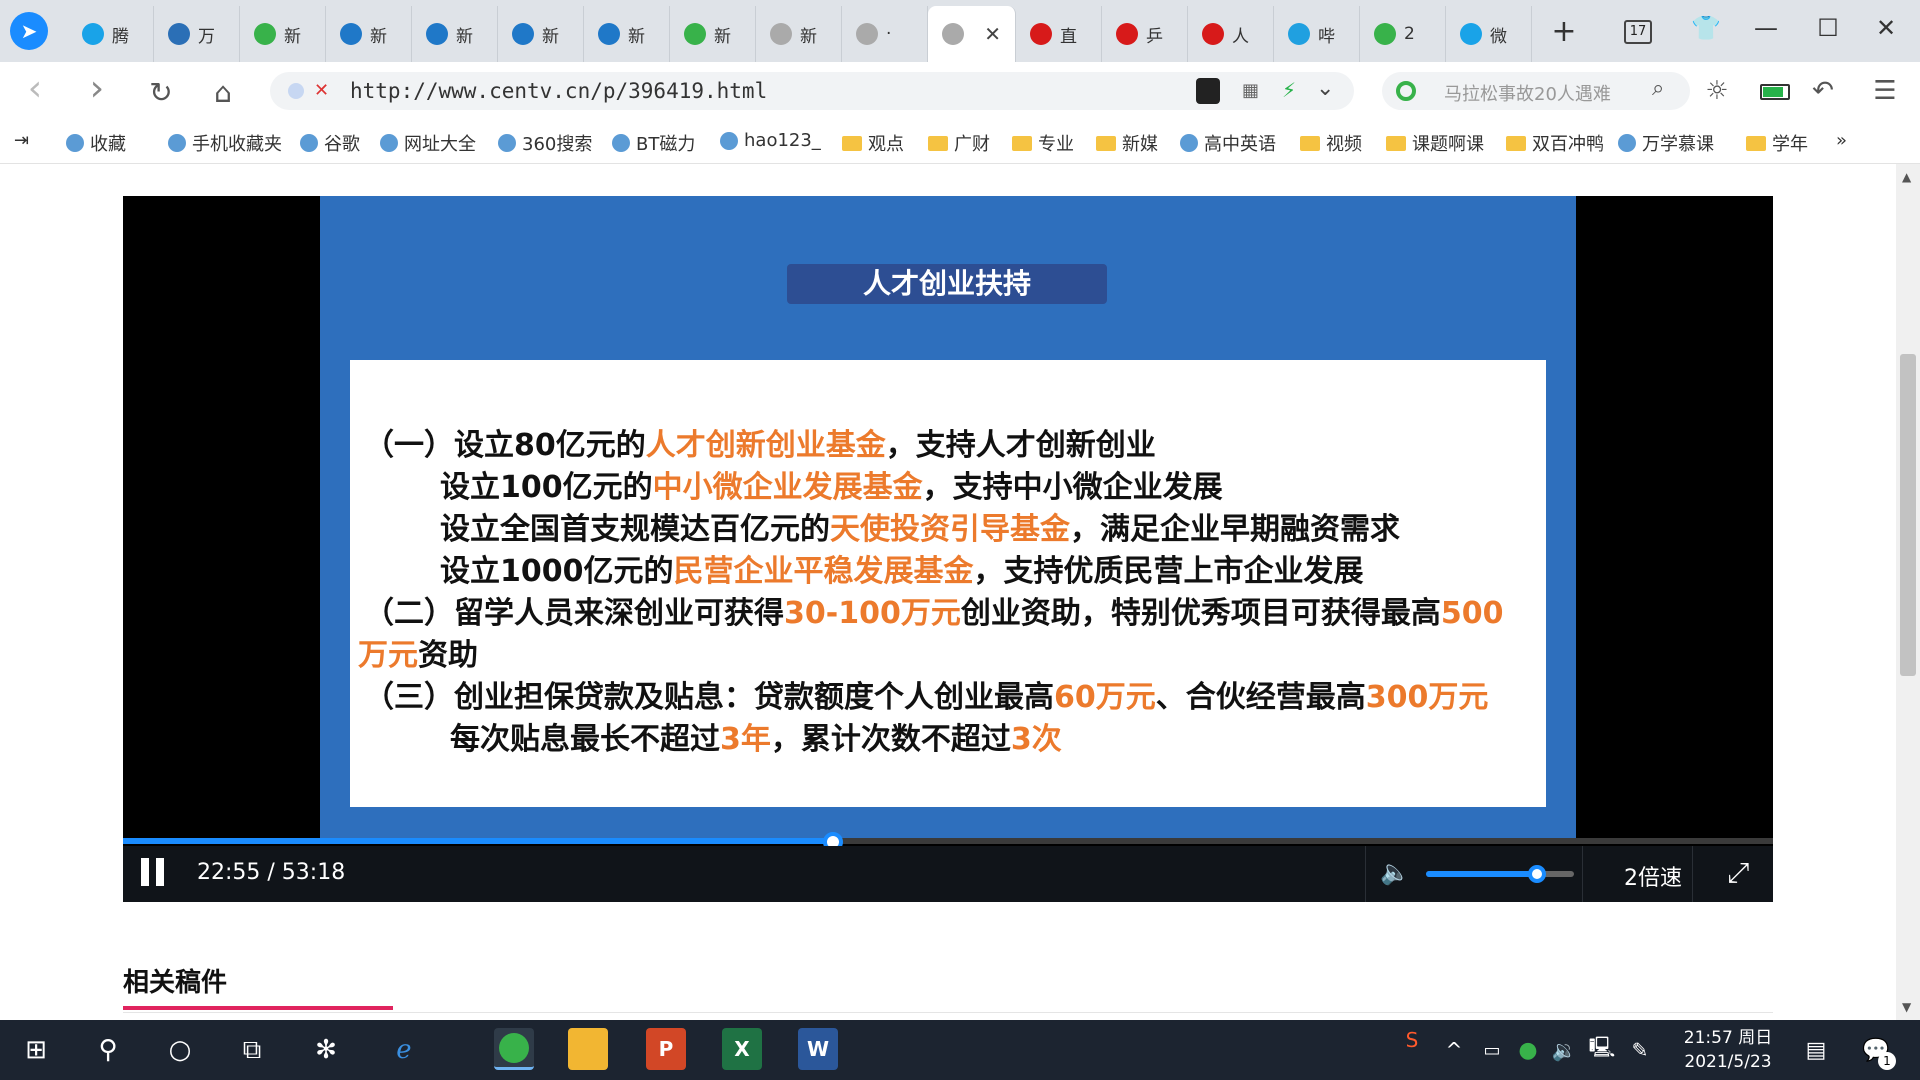 Image resolution: width=1920 pixels, height=1080 pixels. Describe the element at coordinates (21, 140) in the screenshot. I see `sidebar-toggle-icon: ⇥` at that location.